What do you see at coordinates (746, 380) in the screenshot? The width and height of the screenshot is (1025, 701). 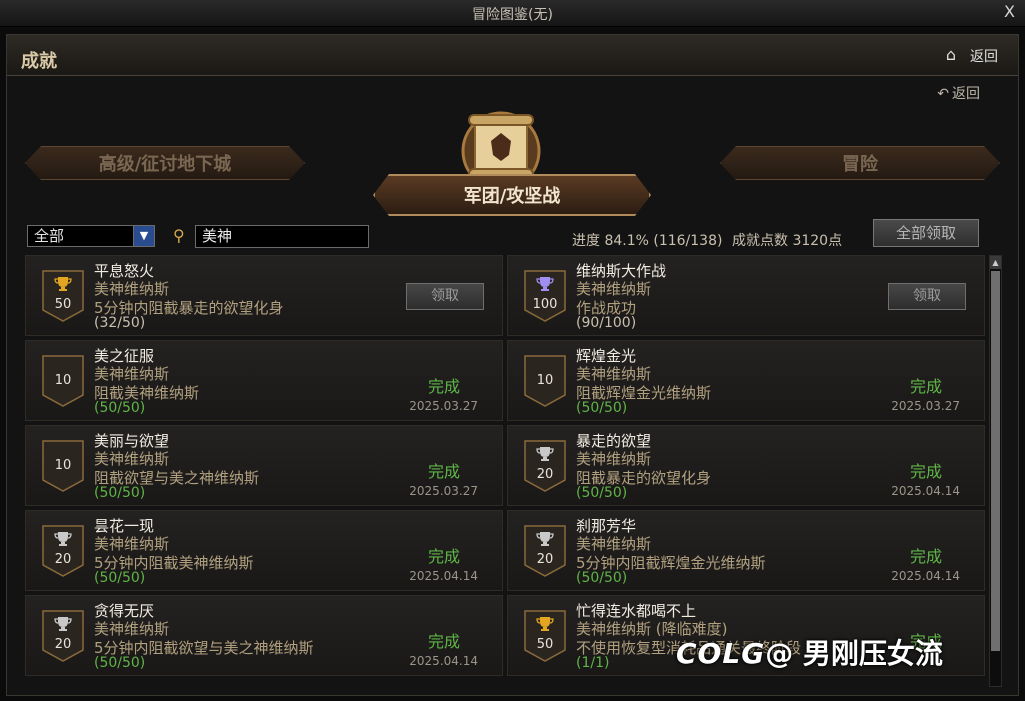 I see `achievement-card: 10 辉煌金光 美神维纳斯 阻截辉煌金光维纳斯 (50/50) 完成 2025.03.27` at bounding box center [746, 380].